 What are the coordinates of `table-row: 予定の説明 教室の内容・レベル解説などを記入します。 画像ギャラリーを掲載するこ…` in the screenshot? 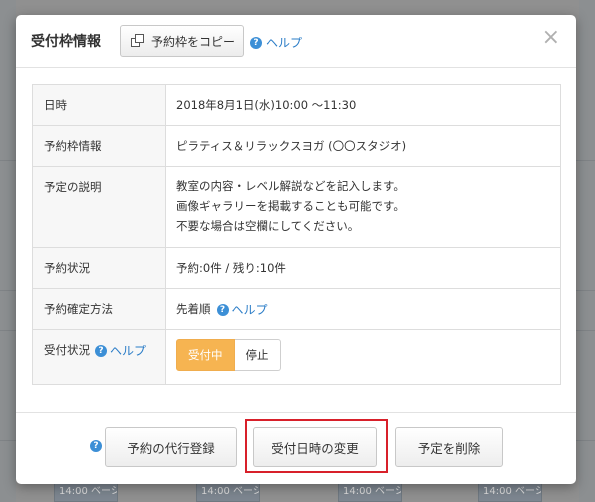 It's located at (296, 207).